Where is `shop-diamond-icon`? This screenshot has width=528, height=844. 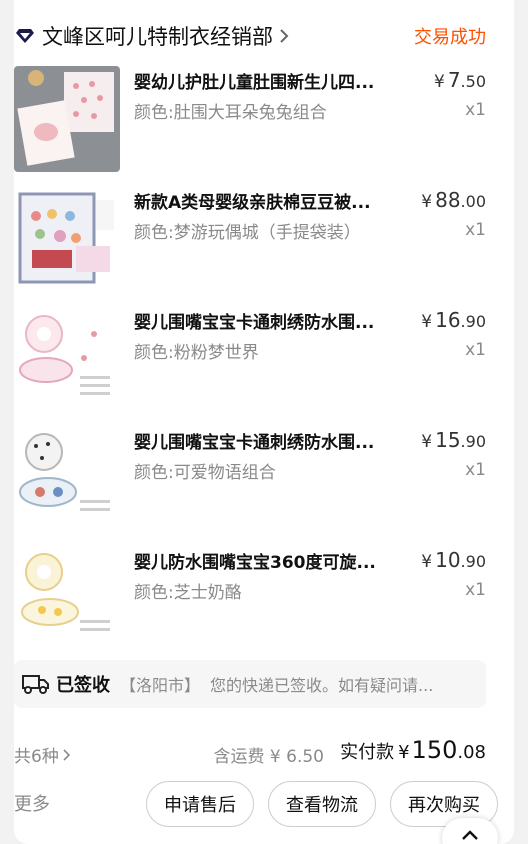
shop-diamond-icon is located at coordinates (25, 36).